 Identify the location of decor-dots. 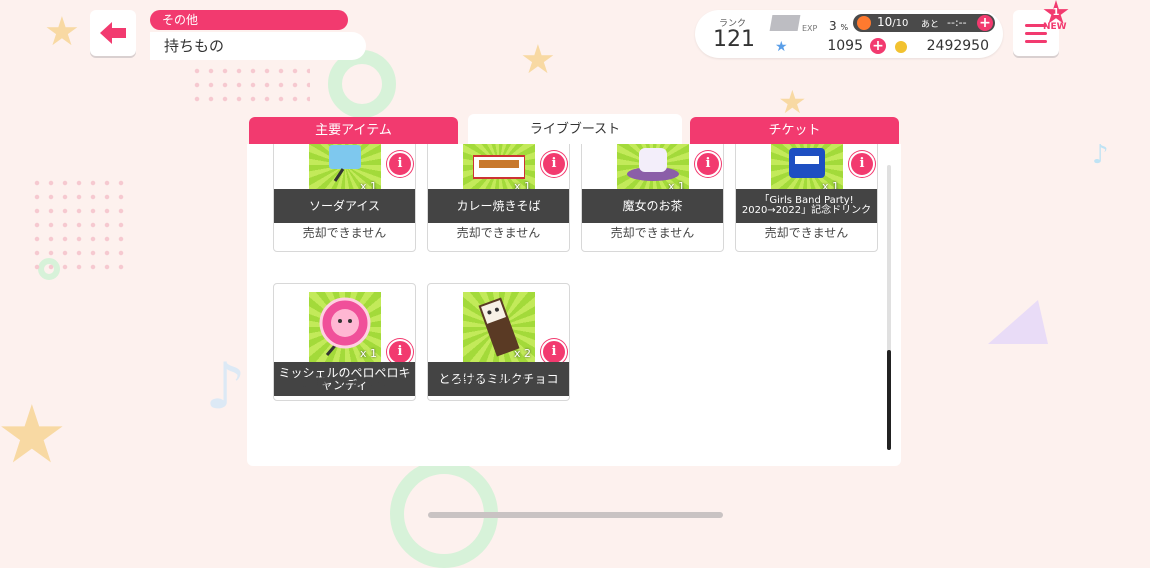
(78, 226).